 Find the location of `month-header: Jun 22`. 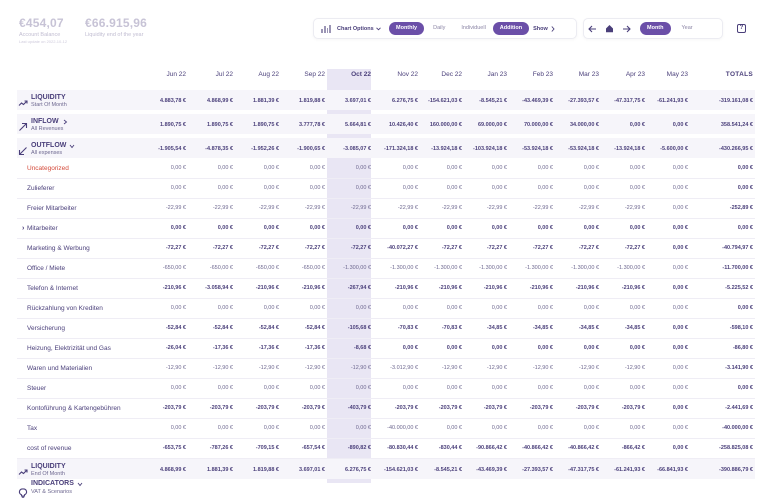

month-header: Jun 22 is located at coordinates (164, 74).